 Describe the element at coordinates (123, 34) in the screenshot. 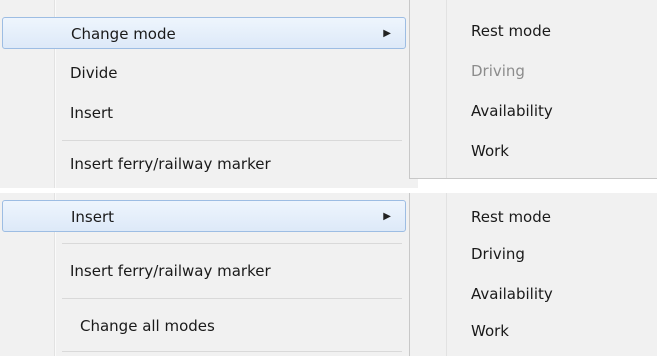

I see `menu-item-label: Change mode` at that location.